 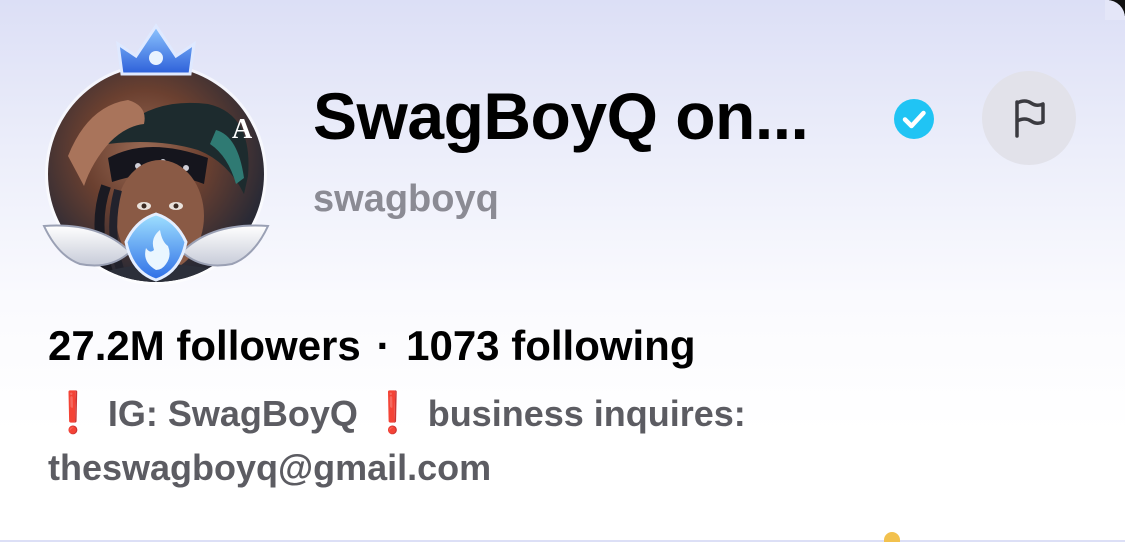 What do you see at coordinates (156, 153) in the screenshot?
I see `profile-avatar-frame: A` at bounding box center [156, 153].